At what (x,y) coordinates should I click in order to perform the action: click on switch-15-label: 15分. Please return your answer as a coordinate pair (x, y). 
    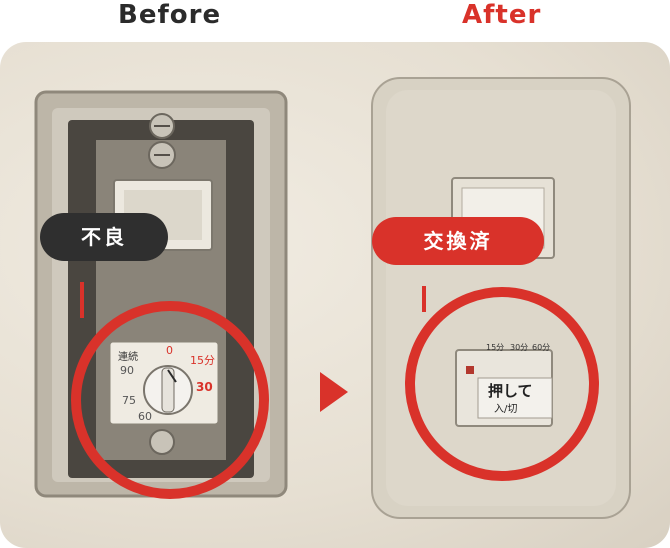
    Looking at the image, I should click on (495, 347).